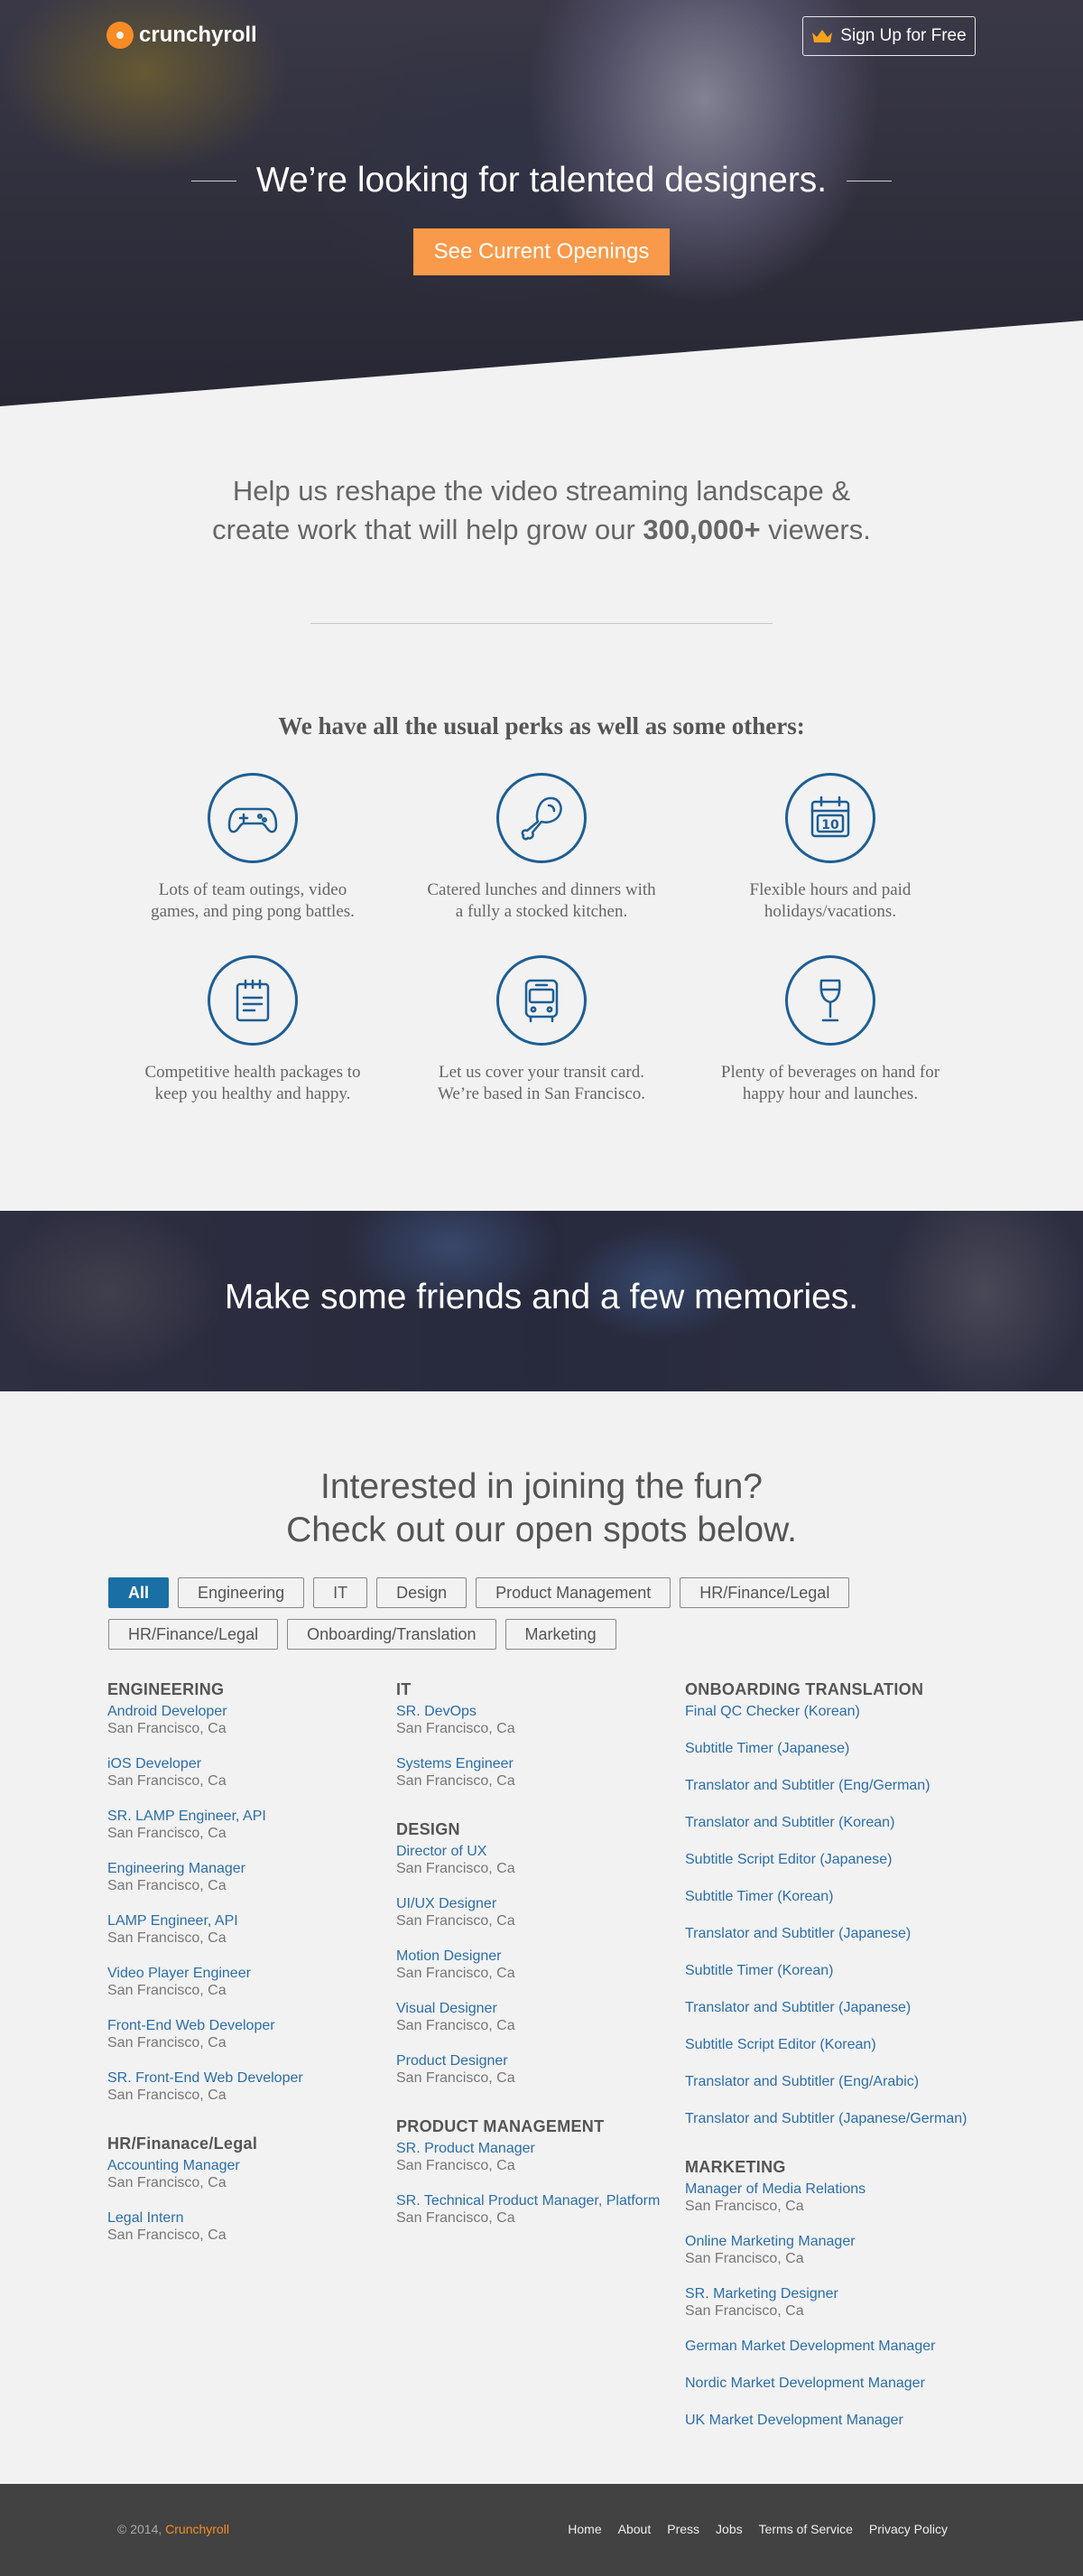 The width and height of the screenshot is (1083, 2576). Describe the element at coordinates (252, 1763) in the screenshot. I see `job-title-link: iOS Developer` at that location.